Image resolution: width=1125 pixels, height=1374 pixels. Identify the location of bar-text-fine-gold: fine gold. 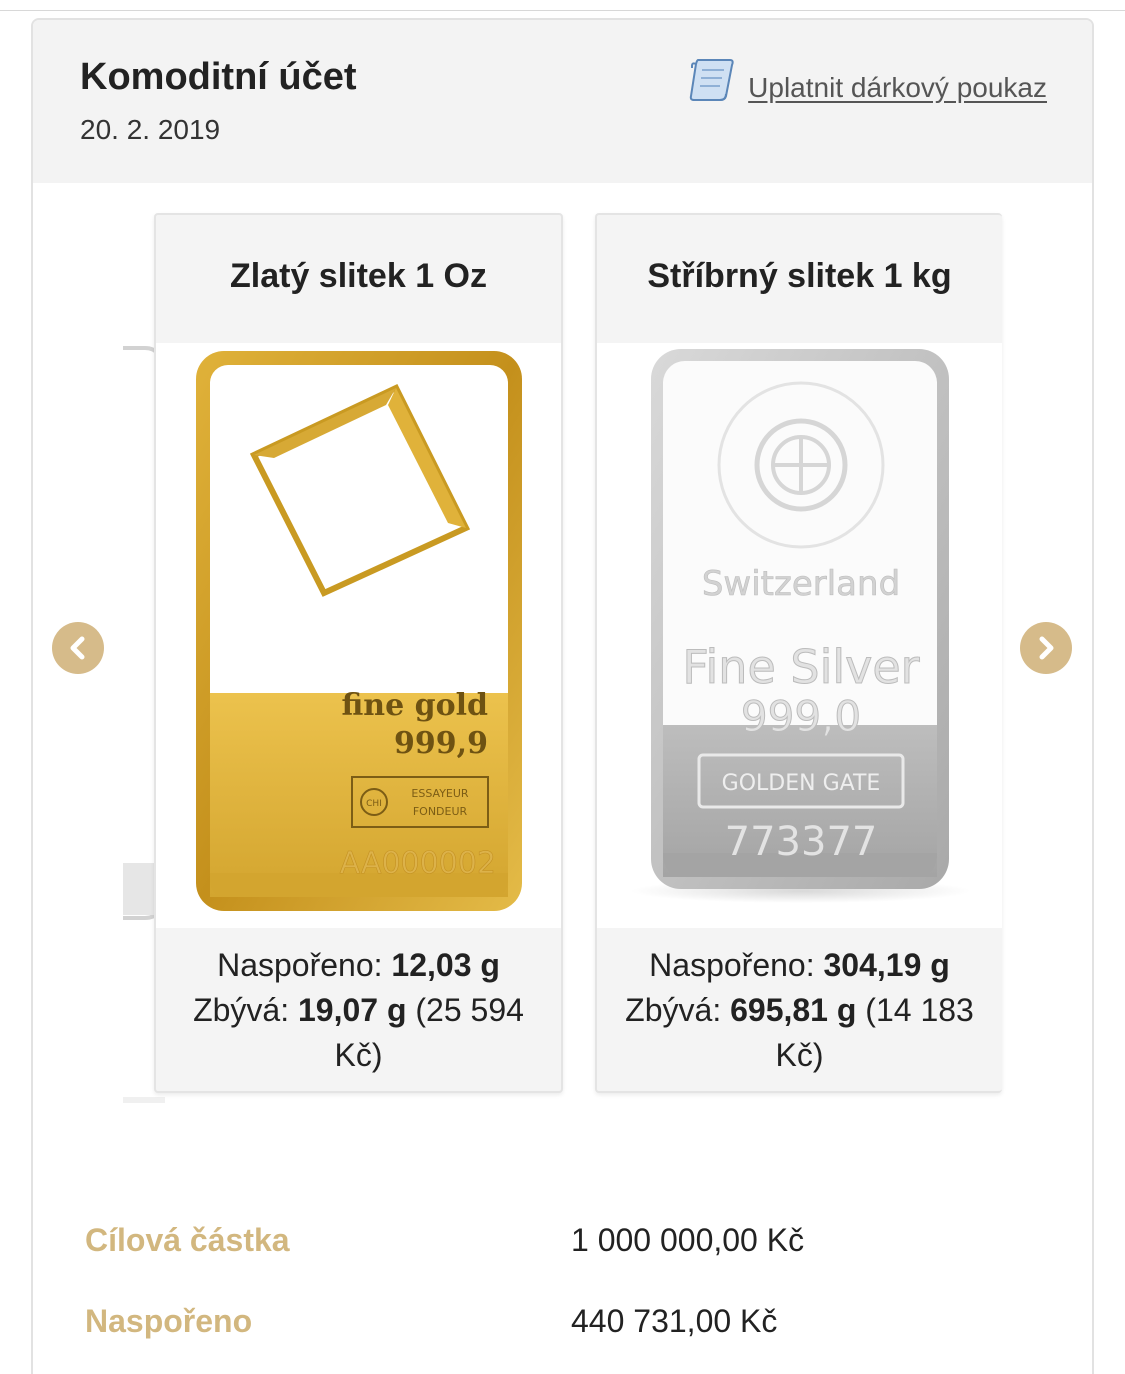
(414, 705).